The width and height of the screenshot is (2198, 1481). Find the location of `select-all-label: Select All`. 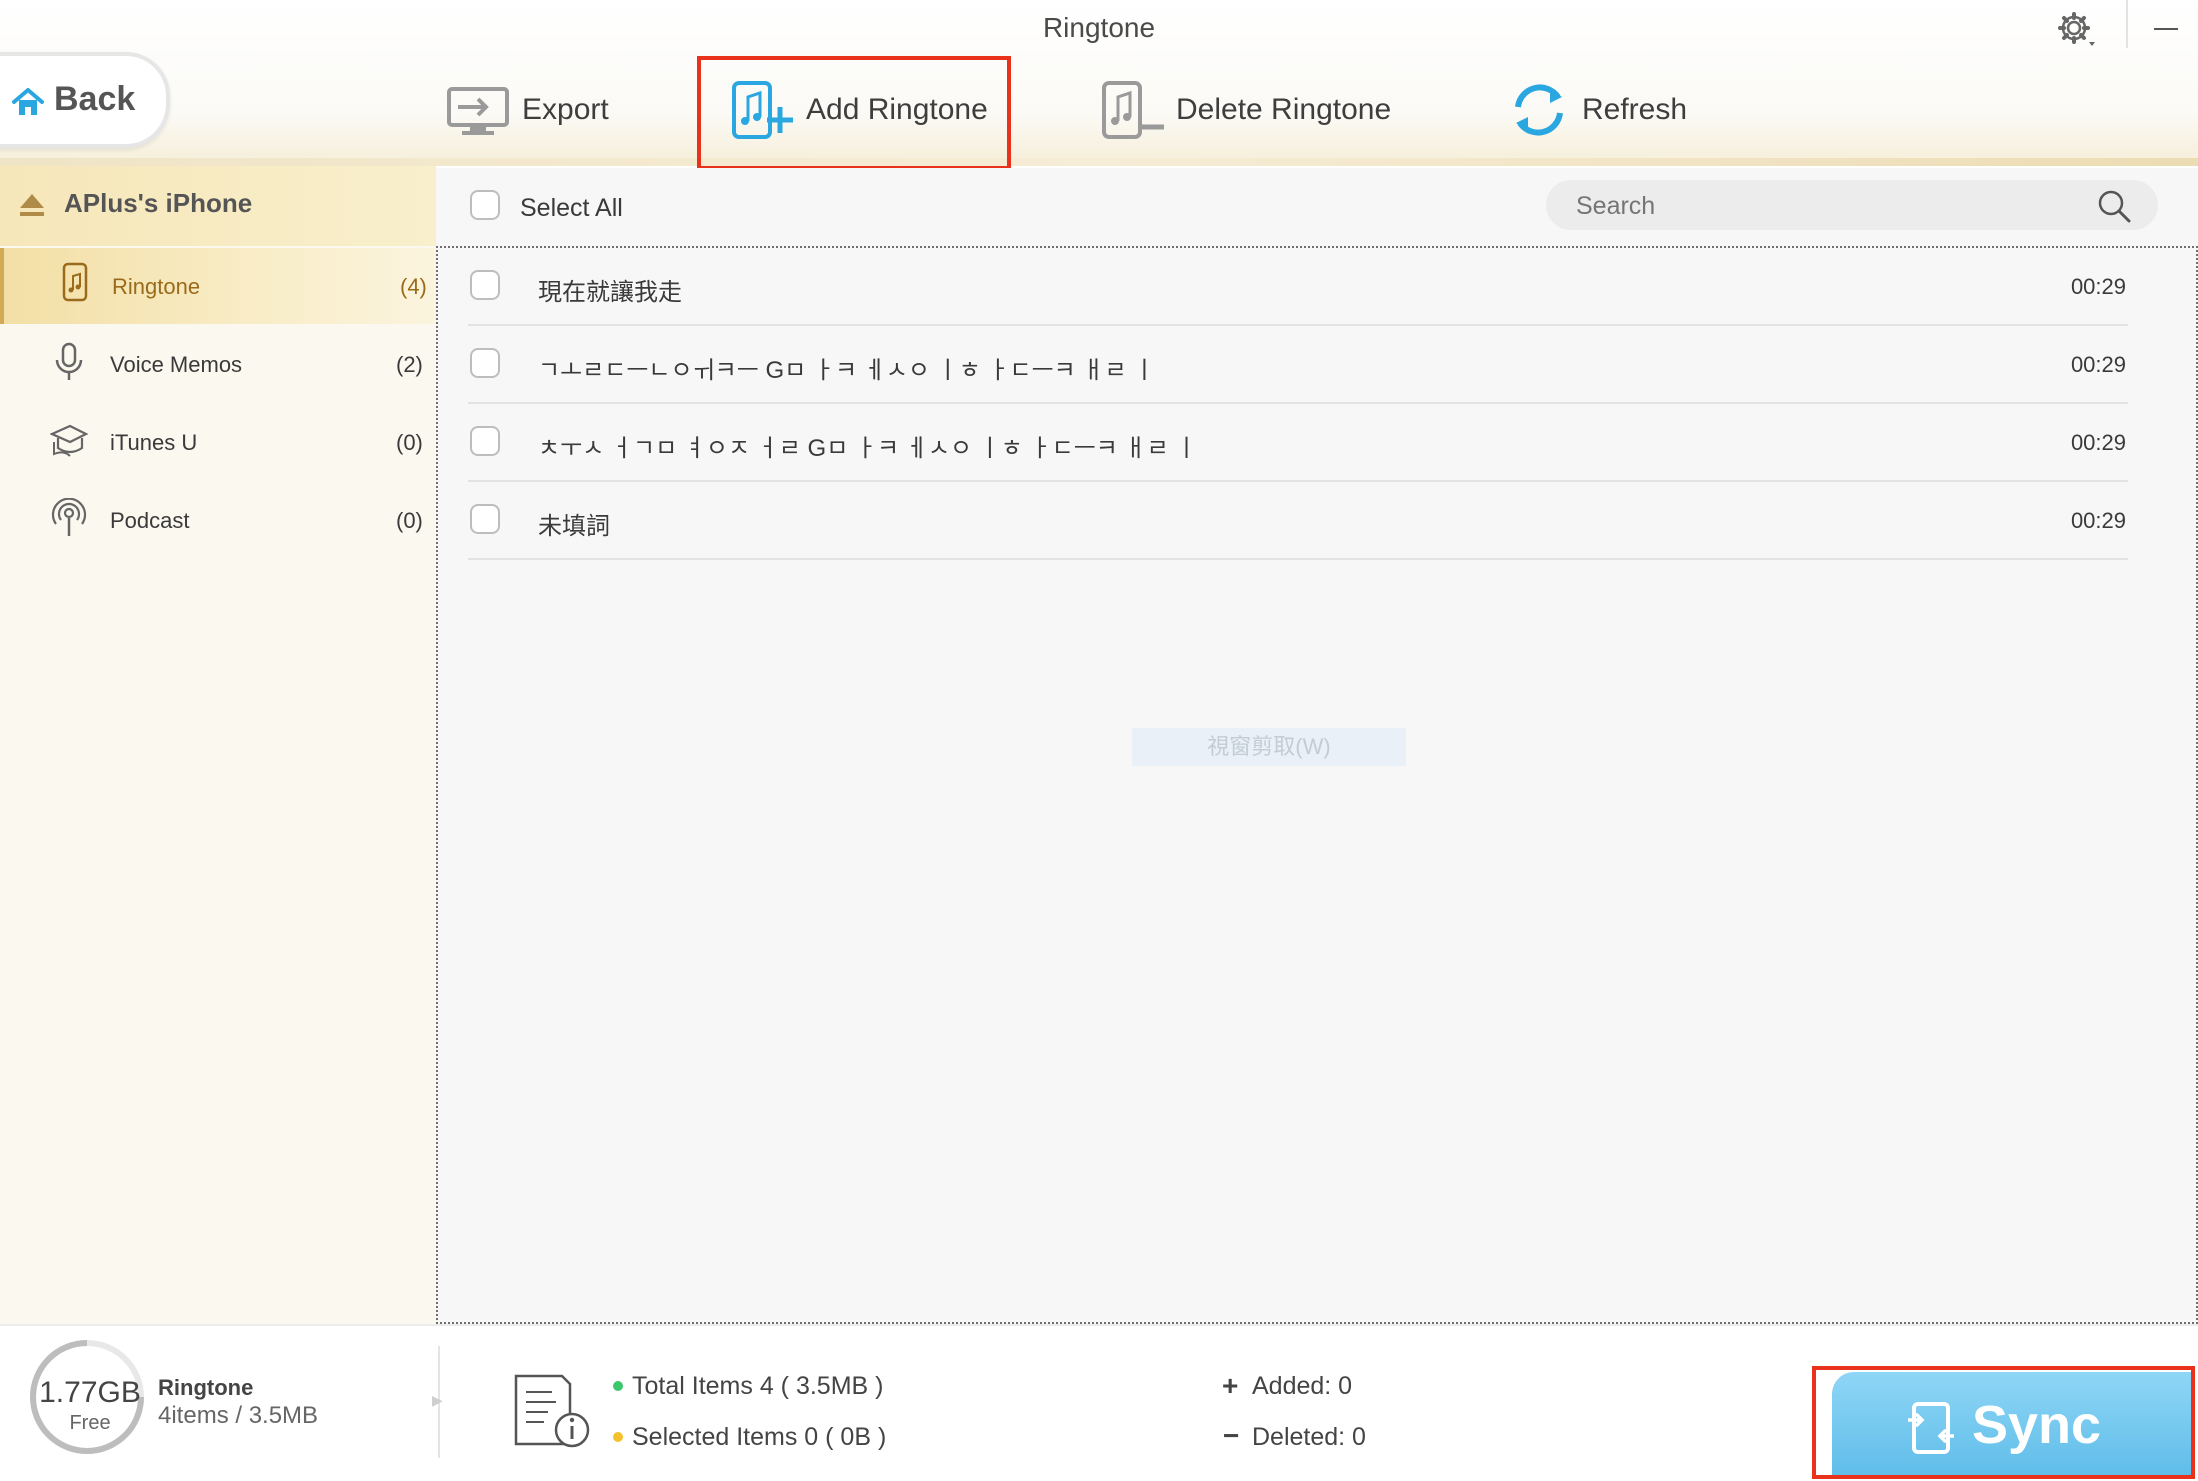

select-all-label: Select All is located at coordinates (571, 208).